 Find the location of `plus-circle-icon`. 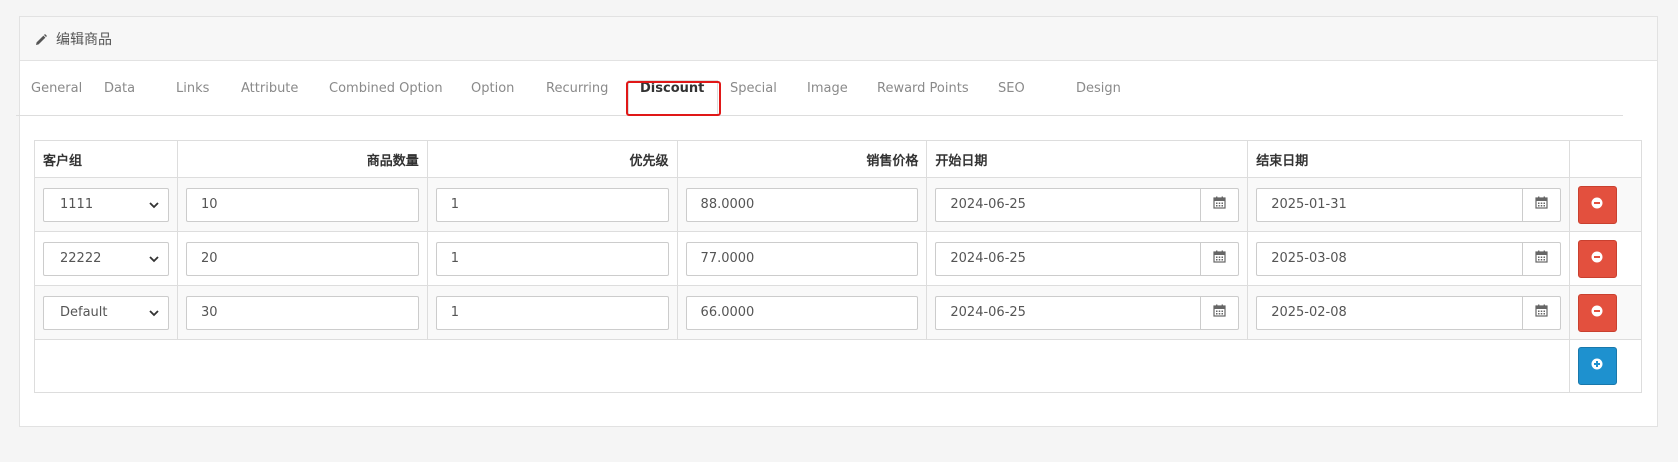

plus-circle-icon is located at coordinates (1597, 366).